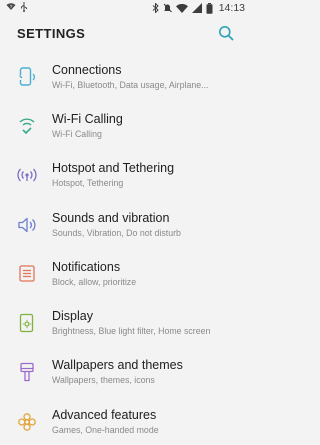 The image size is (320, 445). What do you see at coordinates (125, 8) in the screenshot?
I see `status-bar: ? 14:13` at bounding box center [125, 8].